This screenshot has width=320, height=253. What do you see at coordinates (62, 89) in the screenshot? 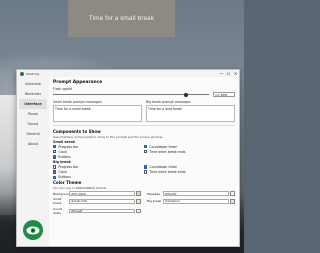
I see `flash-speed-label: Flash speed` at bounding box center [62, 89].